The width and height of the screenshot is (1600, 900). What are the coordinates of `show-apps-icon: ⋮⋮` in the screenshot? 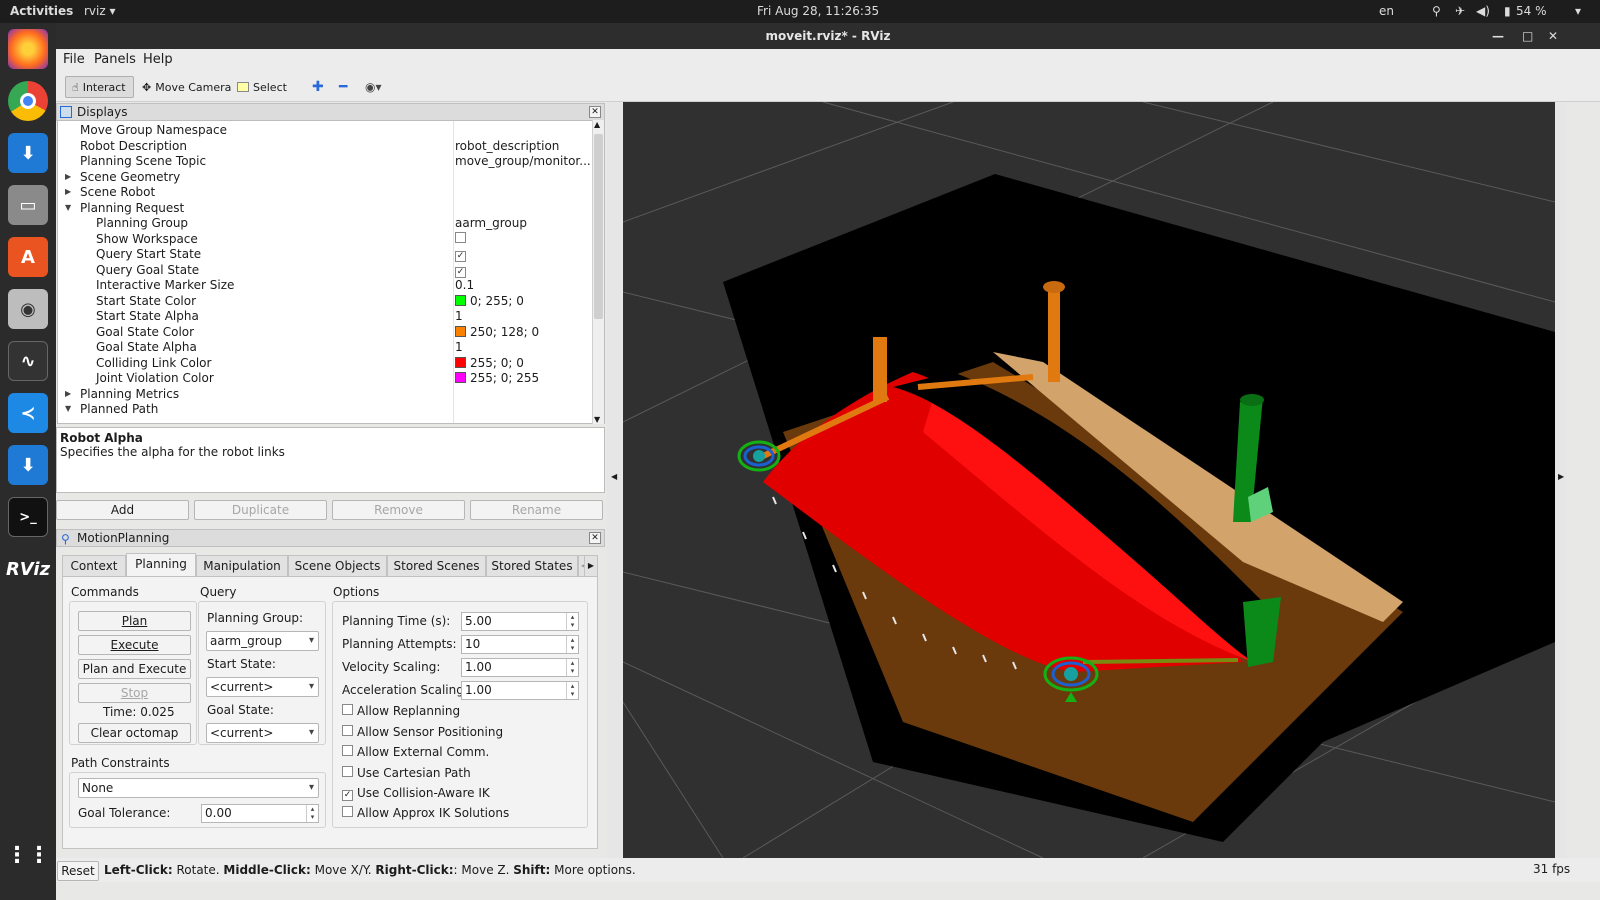 It's located at (28, 855).